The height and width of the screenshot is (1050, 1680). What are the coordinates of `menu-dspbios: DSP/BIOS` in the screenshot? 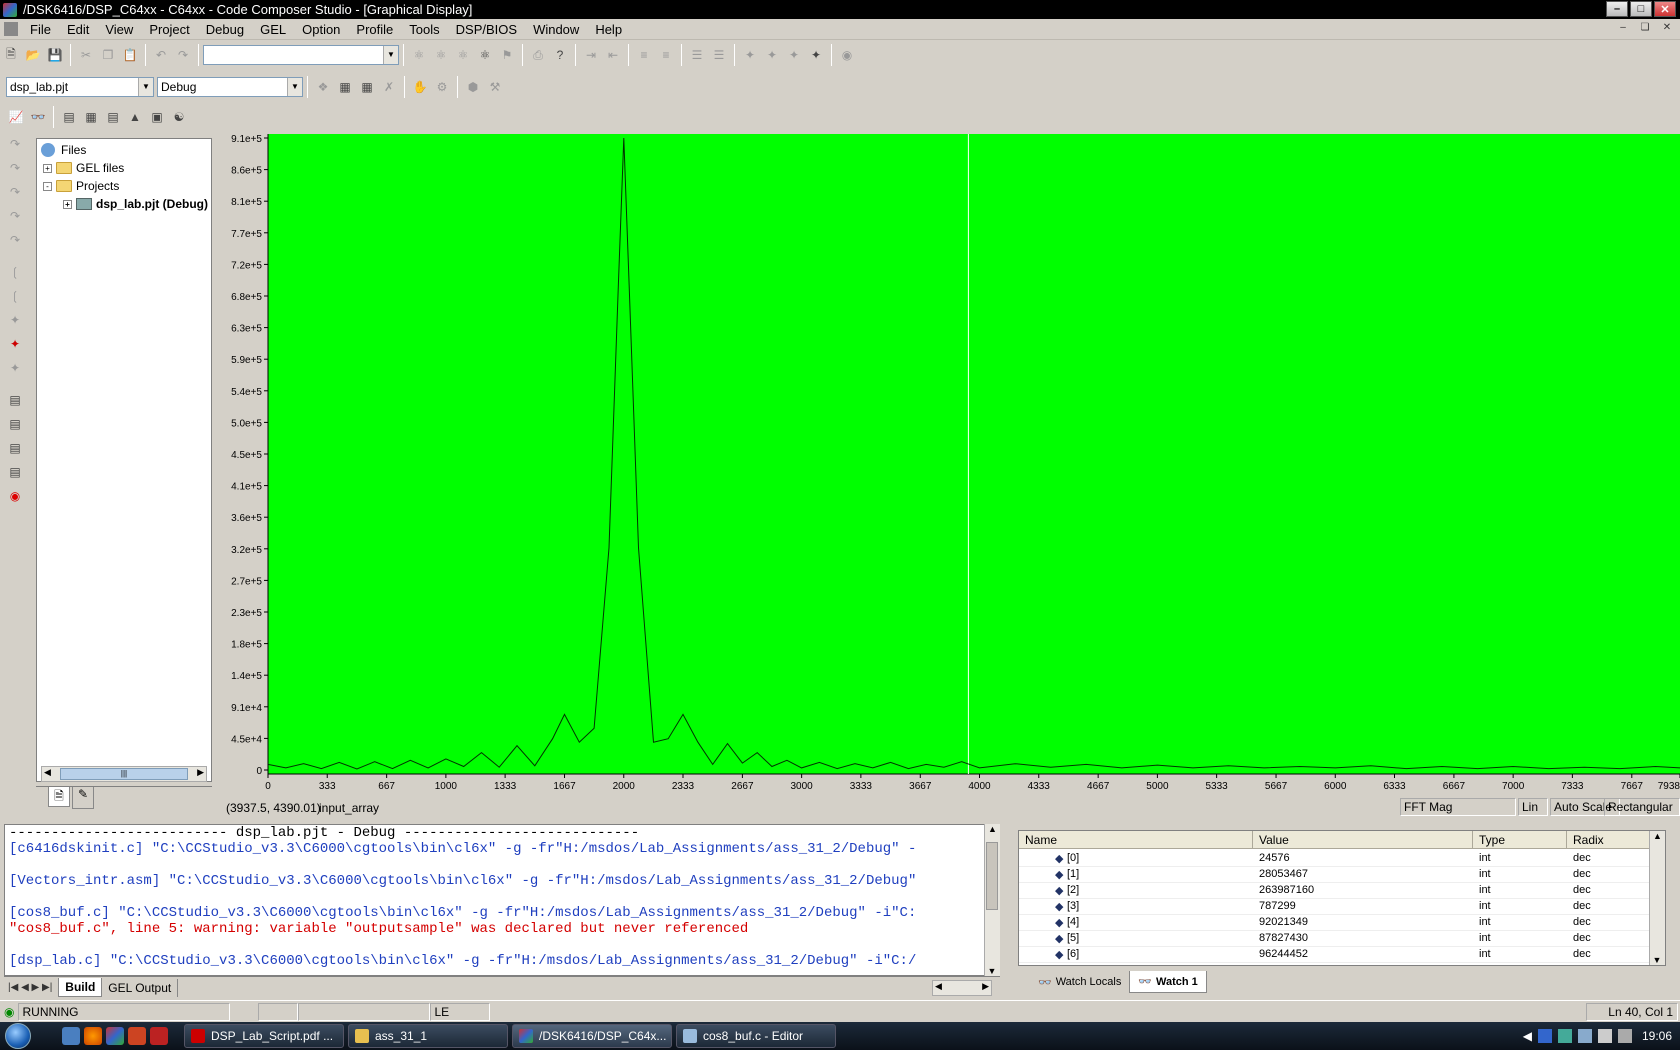 It's located at (486, 29).